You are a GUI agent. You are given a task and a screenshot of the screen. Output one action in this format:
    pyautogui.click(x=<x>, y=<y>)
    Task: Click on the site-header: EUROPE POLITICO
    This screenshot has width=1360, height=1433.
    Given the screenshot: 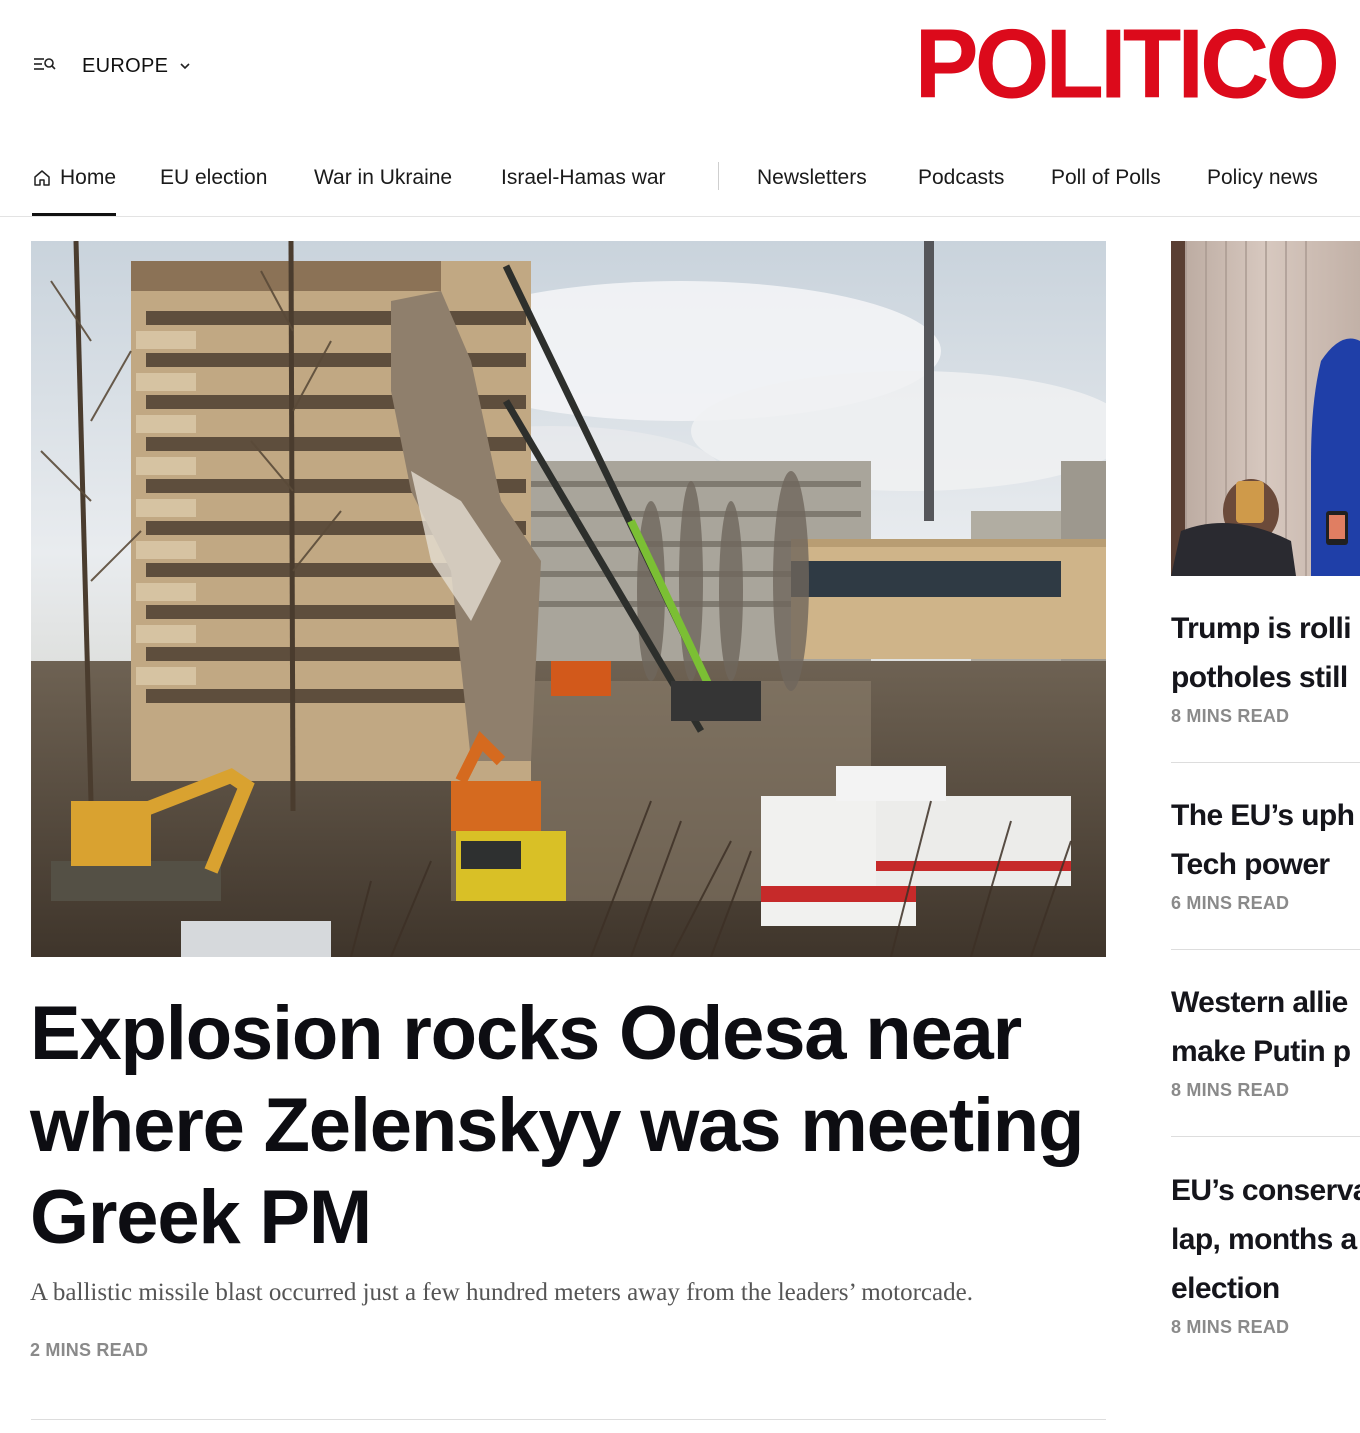 What is the action you would take?
    pyautogui.click(x=680, y=65)
    